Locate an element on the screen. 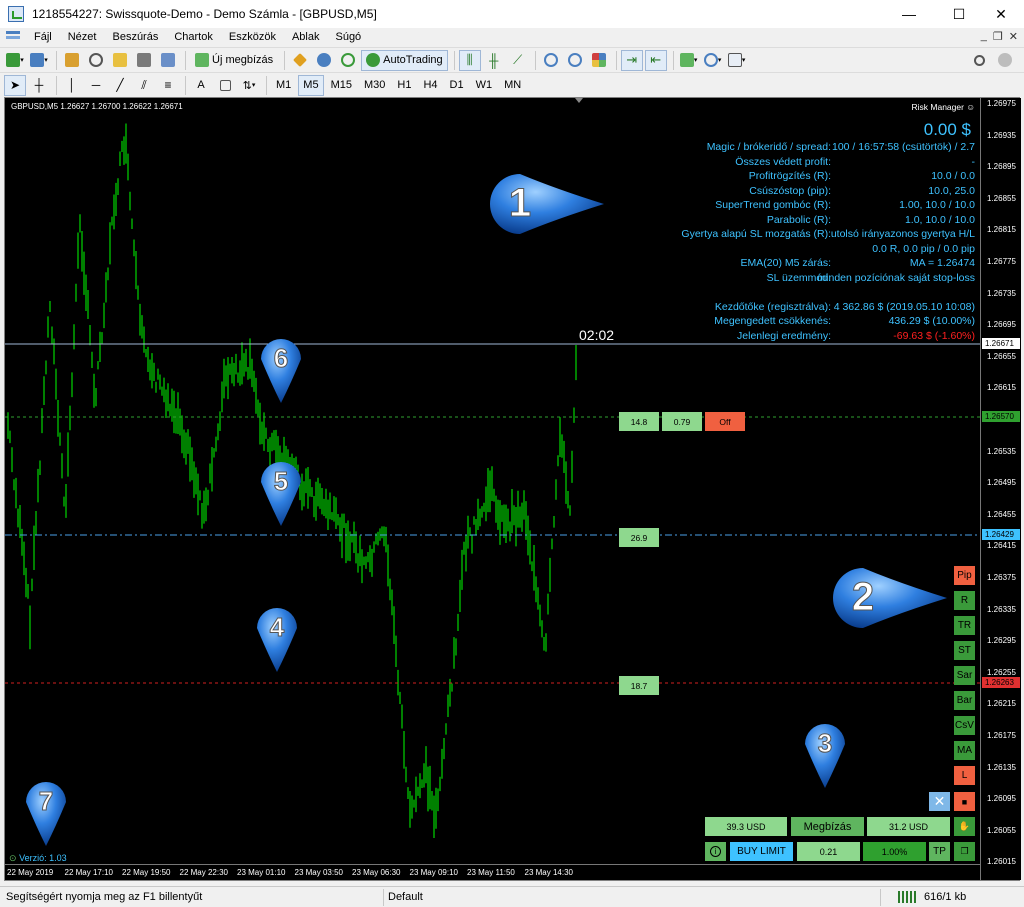 The width and height of the screenshot is (1024, 907). bar-chart-icon: ⫼ is located at coordinates (469, 60).